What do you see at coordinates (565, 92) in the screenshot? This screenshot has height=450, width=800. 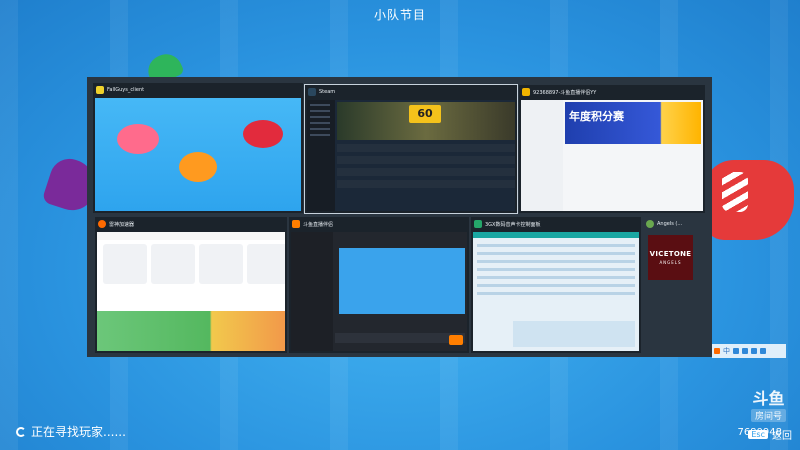 I see `tile-title: 92368897-斗鱼直播伴侣YY` at bounding box center [565, 92].